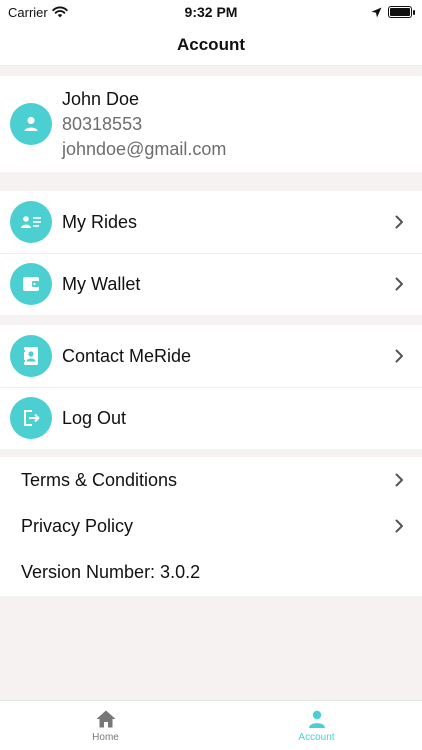  What do you see at coordinates (31, 222) in the screenshot?
I see `rides-icon` at bounding box center [31, 222].